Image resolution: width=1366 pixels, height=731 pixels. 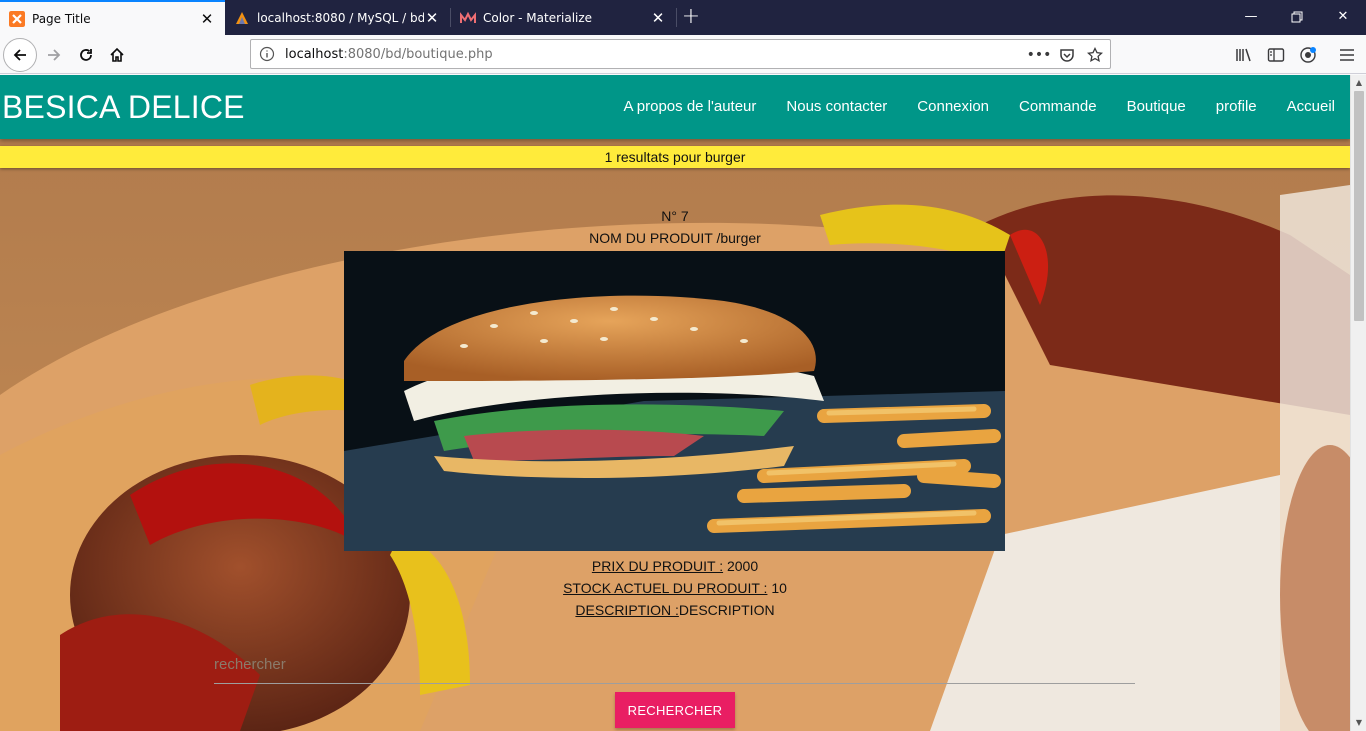 I want to click on star-icon, so click(x=1095, y=55).